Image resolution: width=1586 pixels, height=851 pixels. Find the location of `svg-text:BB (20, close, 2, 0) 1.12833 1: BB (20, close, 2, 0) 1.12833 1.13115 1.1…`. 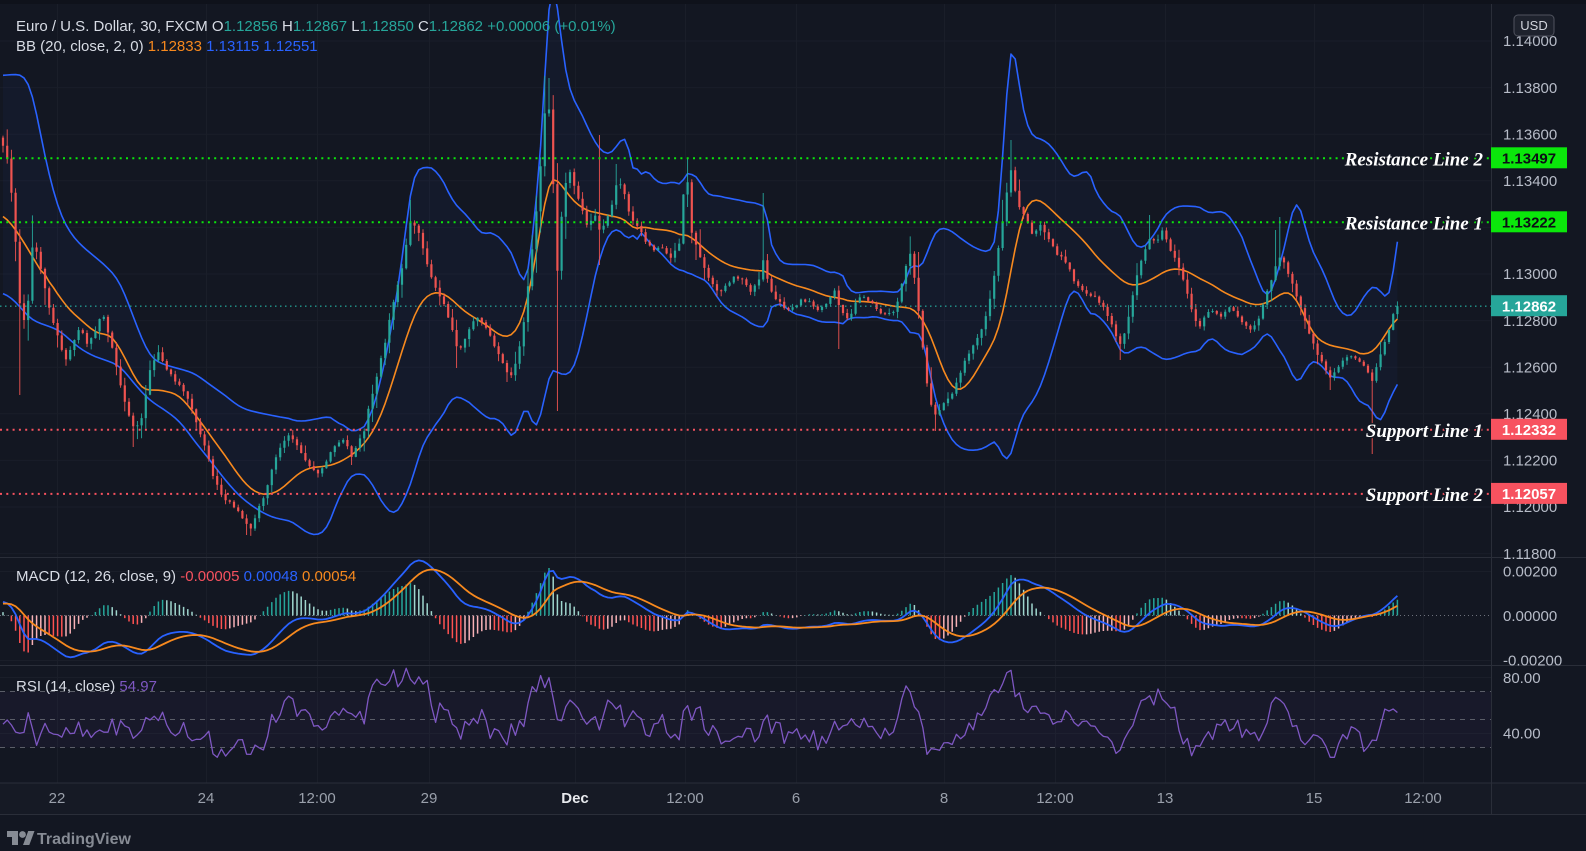

svg-text:BB (20, close, 2, 0) 1.12833 1: BB (20, close, 2, 0) 1.12833 1.13115 1.1… is located at coordinates (167, 46).